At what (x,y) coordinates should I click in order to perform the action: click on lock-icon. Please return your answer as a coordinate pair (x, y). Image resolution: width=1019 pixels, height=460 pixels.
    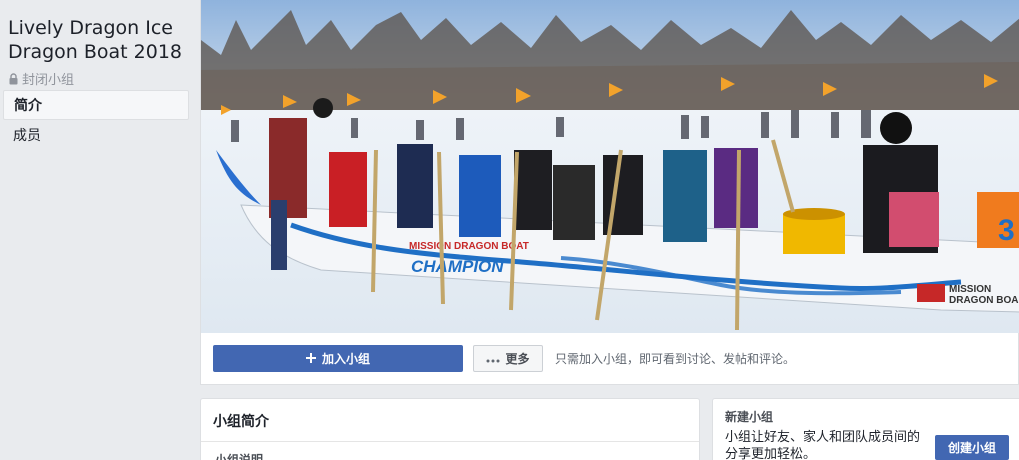
    Looking at the image, I should click on (13, 78).